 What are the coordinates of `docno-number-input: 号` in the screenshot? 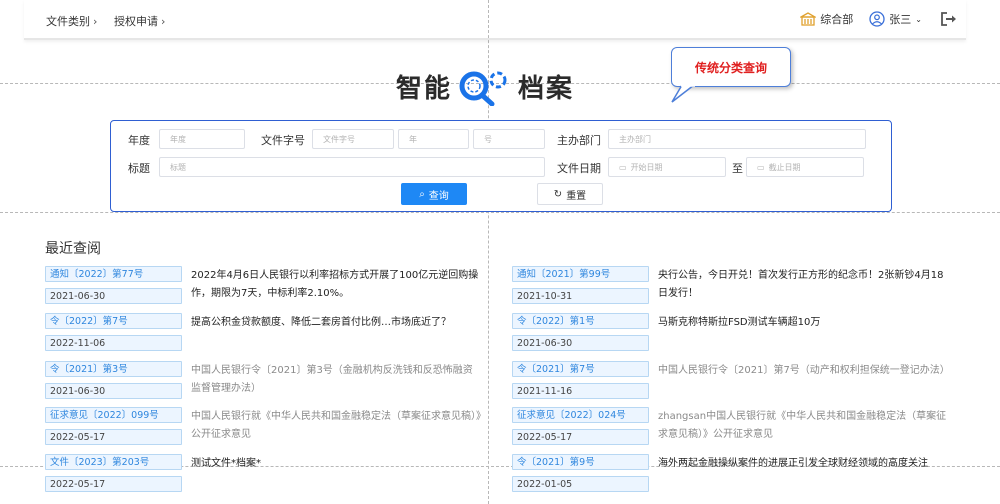 It's located at (509, 139).